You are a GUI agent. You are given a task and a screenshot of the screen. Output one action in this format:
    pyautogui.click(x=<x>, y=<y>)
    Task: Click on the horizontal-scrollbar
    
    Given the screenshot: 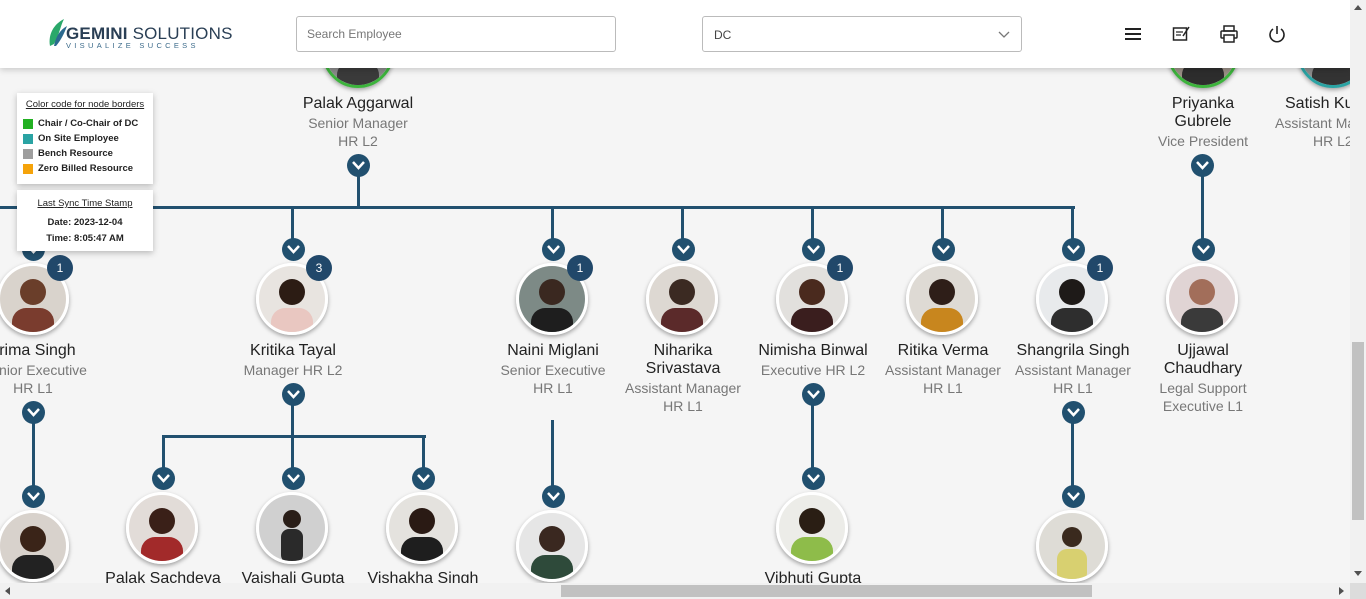 What is the action you would take?
    pyautogui.click(x=675, y=591)
    